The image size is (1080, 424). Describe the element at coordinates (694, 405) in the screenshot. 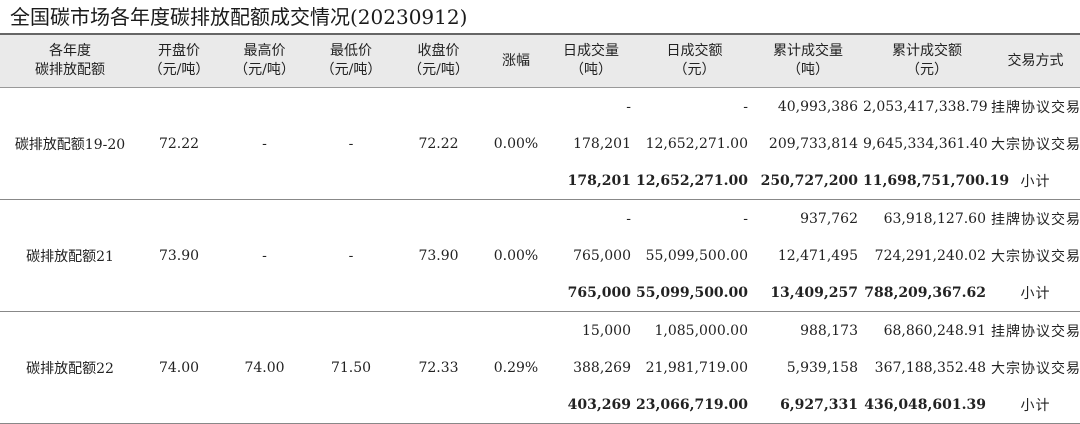

I see `daily-amount-cell: 23,066,719.00` at that location.